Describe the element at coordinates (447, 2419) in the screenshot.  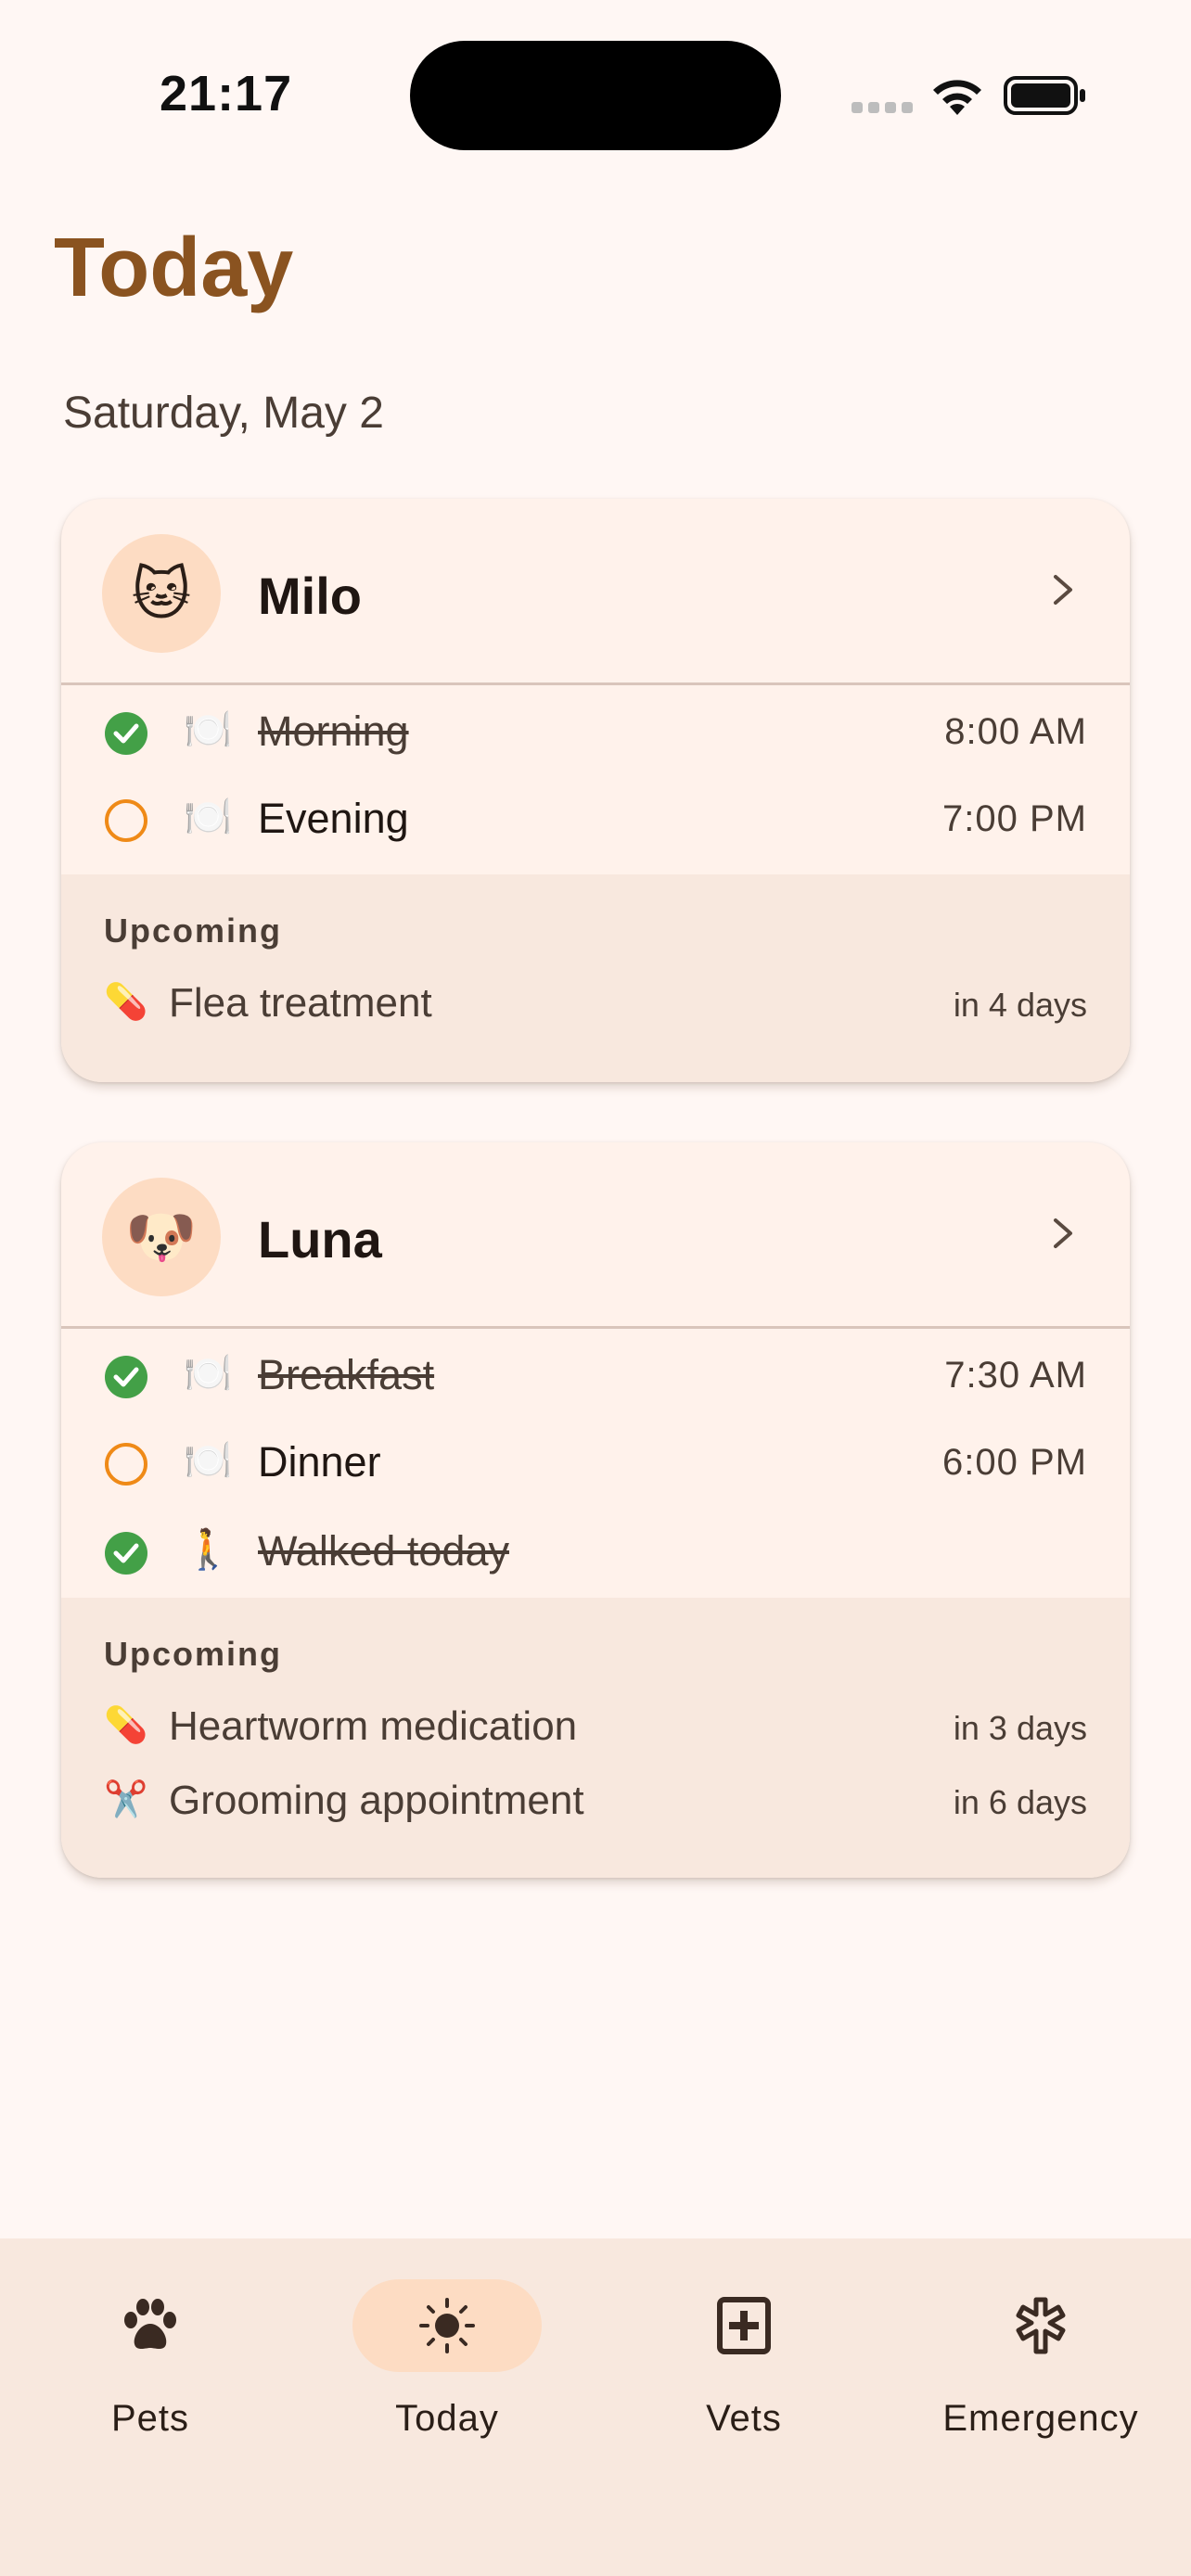
I see `nav-label: Today` at that location.